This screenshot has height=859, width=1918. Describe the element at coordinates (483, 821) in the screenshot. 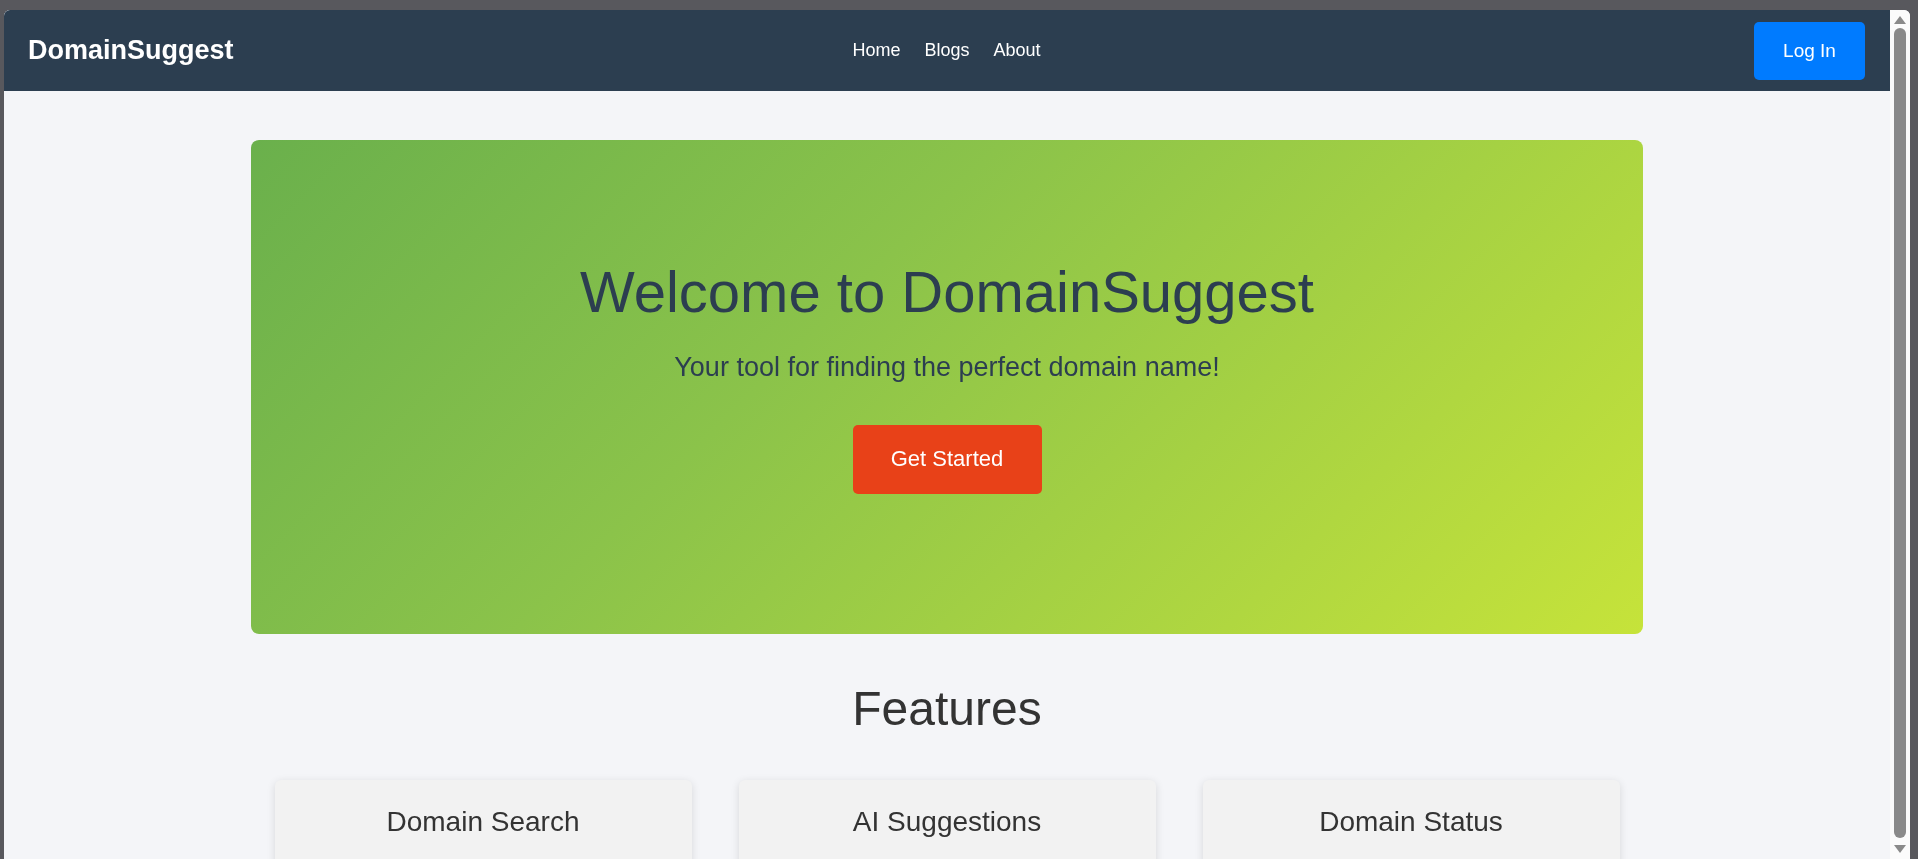

I see `card-title: Domain Search` at that location.